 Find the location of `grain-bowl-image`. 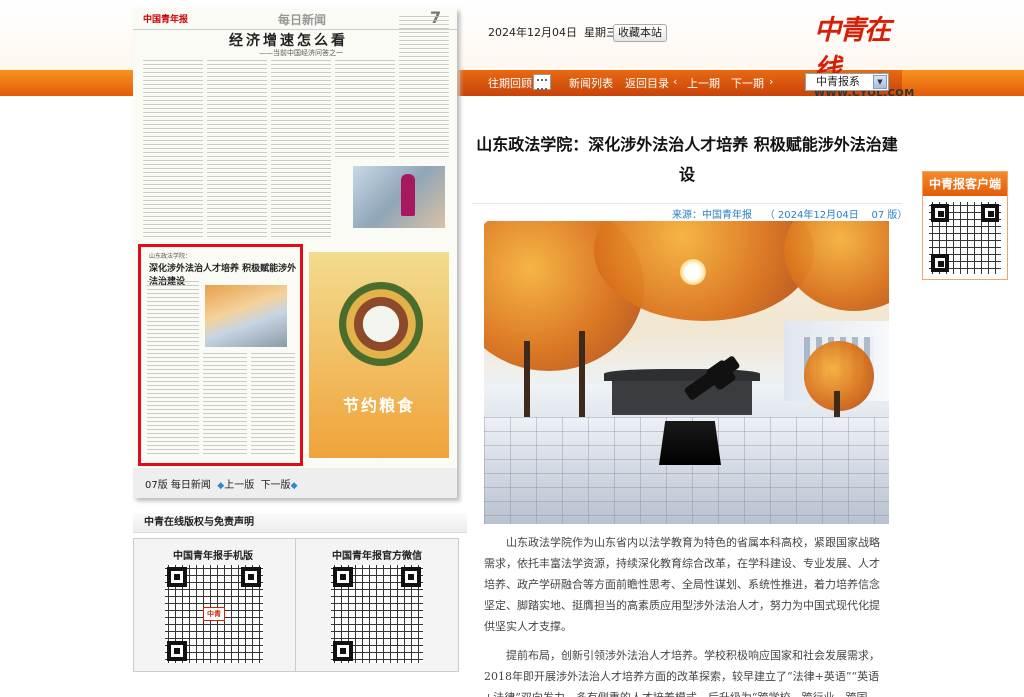

grain-bowl-image is located at coordinates (381, 324).